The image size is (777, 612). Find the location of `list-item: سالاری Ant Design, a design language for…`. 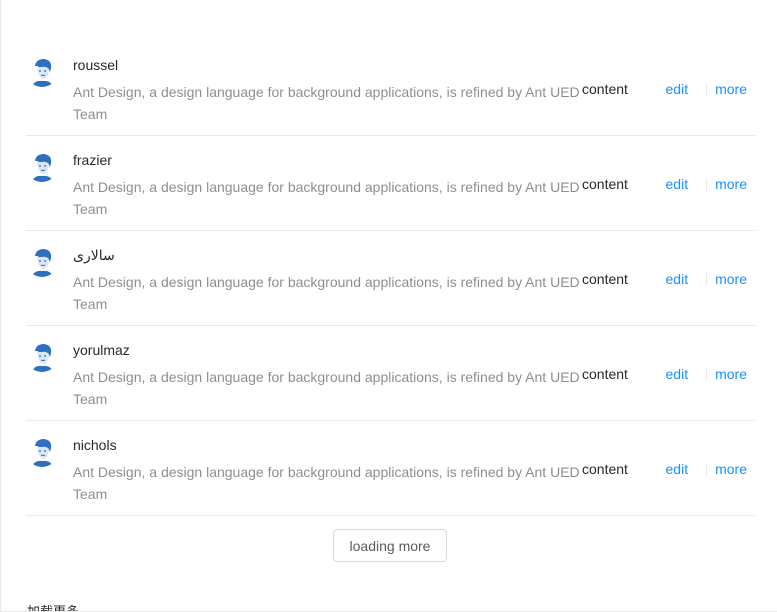

list-item: سالاری Ant Design, a design language for… is located at coordinates (390, 278).